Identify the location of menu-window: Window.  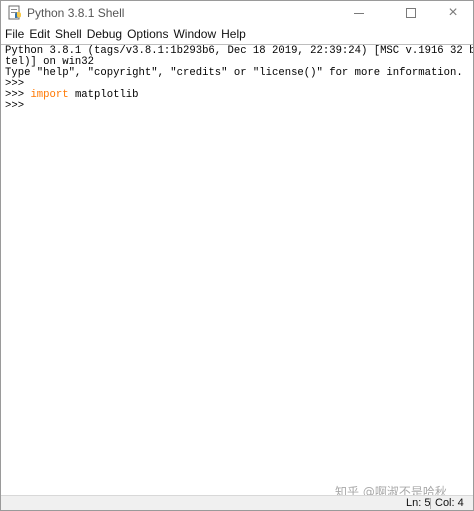
(196, 34).